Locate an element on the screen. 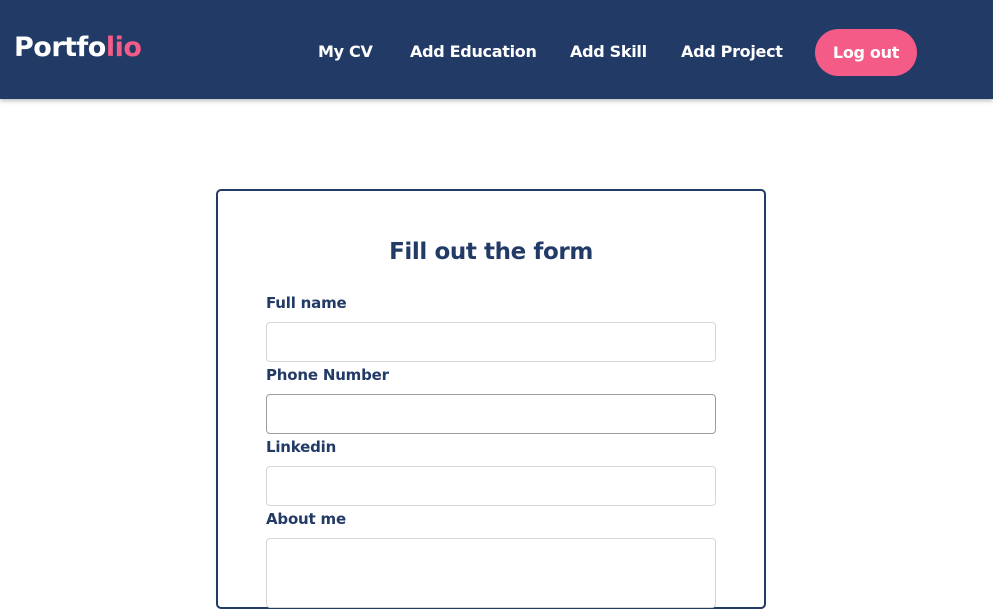 The image size is (993, 609). linkedin-input is located at coordinates (491, 486).